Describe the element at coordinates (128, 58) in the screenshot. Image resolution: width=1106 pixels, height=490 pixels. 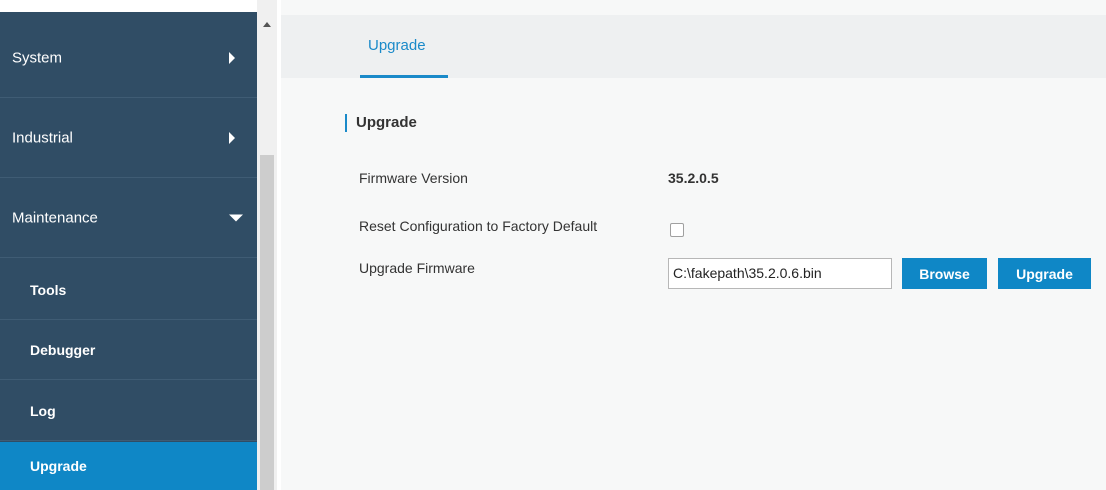
I see `sidebar-item-system: System` at that location.